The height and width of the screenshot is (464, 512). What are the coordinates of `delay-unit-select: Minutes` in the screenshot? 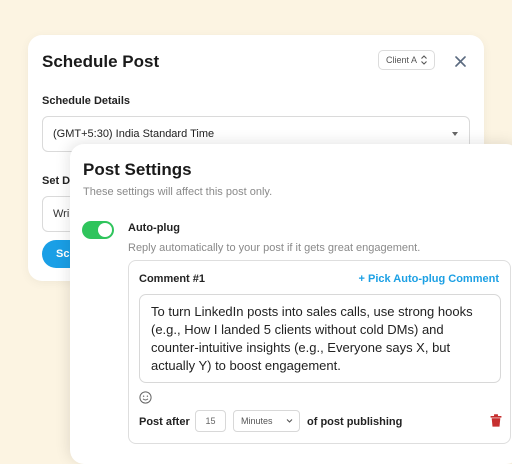 It's located at (266, 421).